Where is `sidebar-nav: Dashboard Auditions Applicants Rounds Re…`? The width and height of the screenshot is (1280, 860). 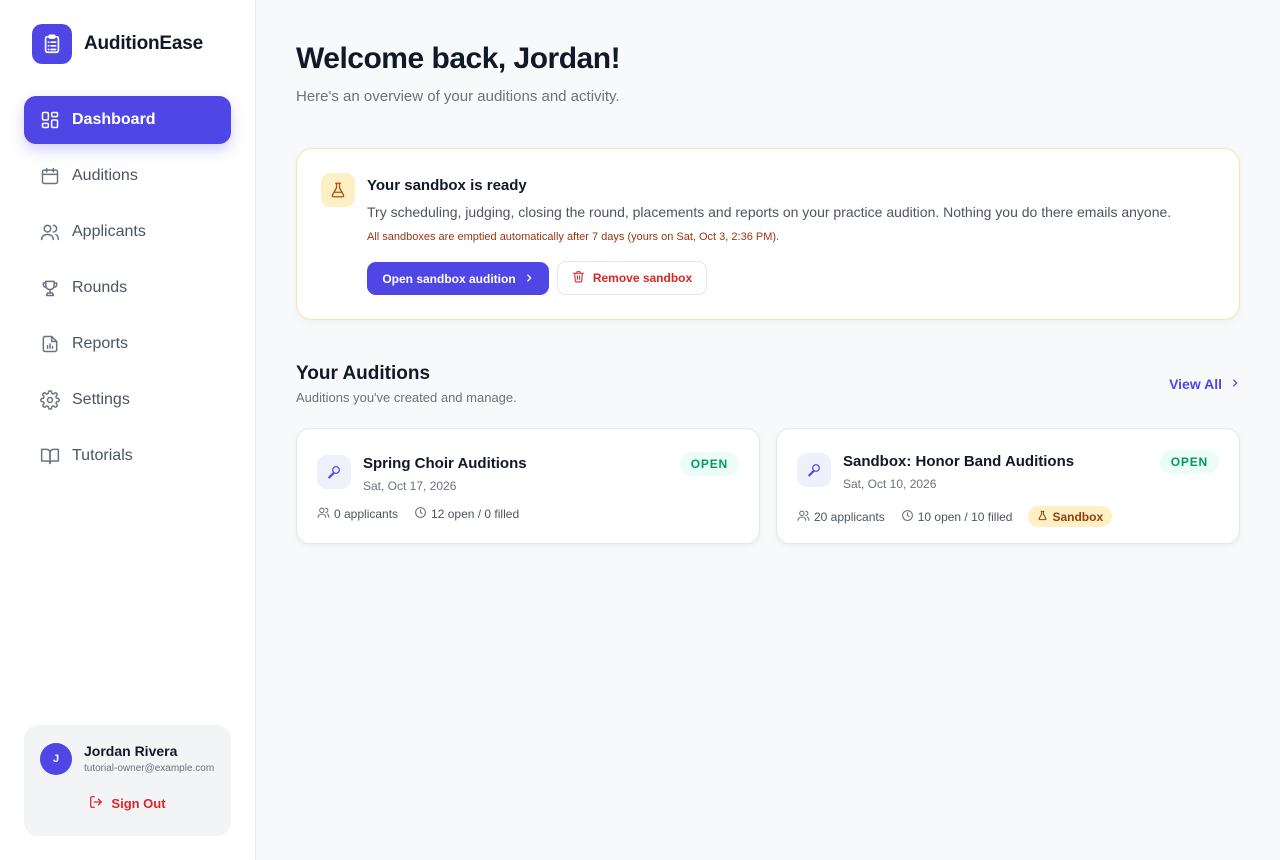 sidebar-nav: Dashboard Auditions Applicants Rounds Re… is located at coordinates (127, 292).